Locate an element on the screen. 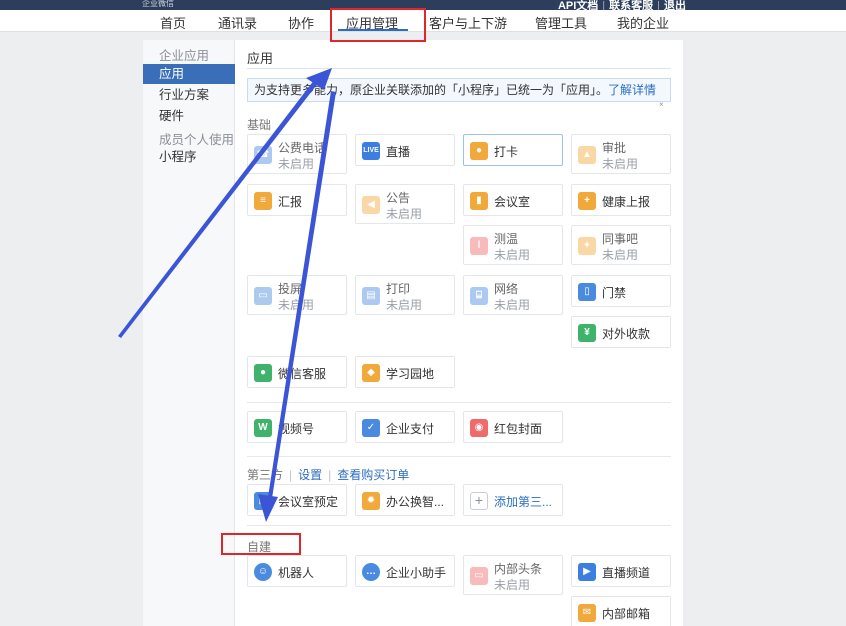 The image size is (846, 626). enterprise-pay-icon: ✓ is located at coordinates (371, 428).